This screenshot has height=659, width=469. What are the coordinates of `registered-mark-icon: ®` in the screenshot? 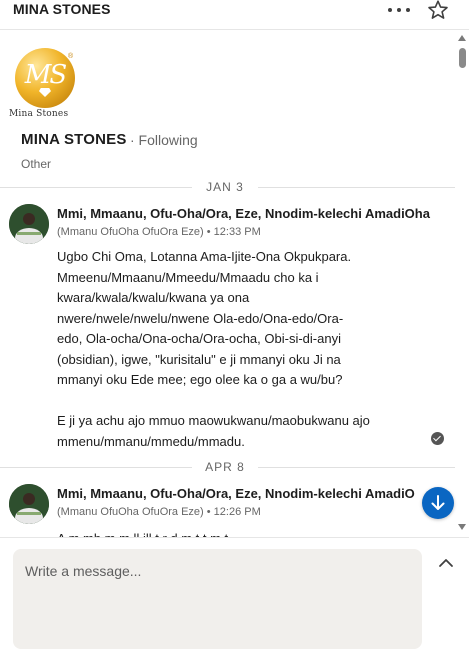 It's located at (71, 56).